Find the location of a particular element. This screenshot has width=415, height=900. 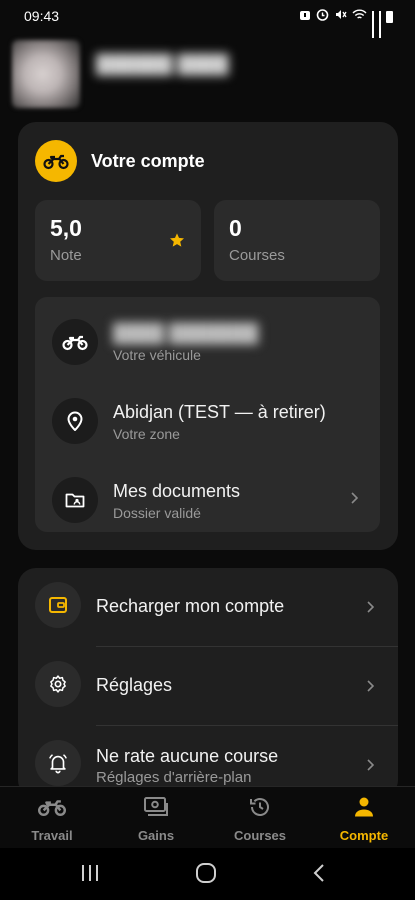

person-icon is located at coordinates (363, 807).